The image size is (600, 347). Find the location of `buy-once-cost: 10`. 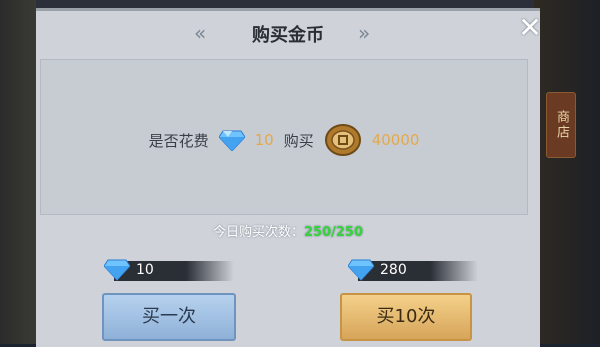

buy-once-cost: 10 is located at coordinates (169, 270).